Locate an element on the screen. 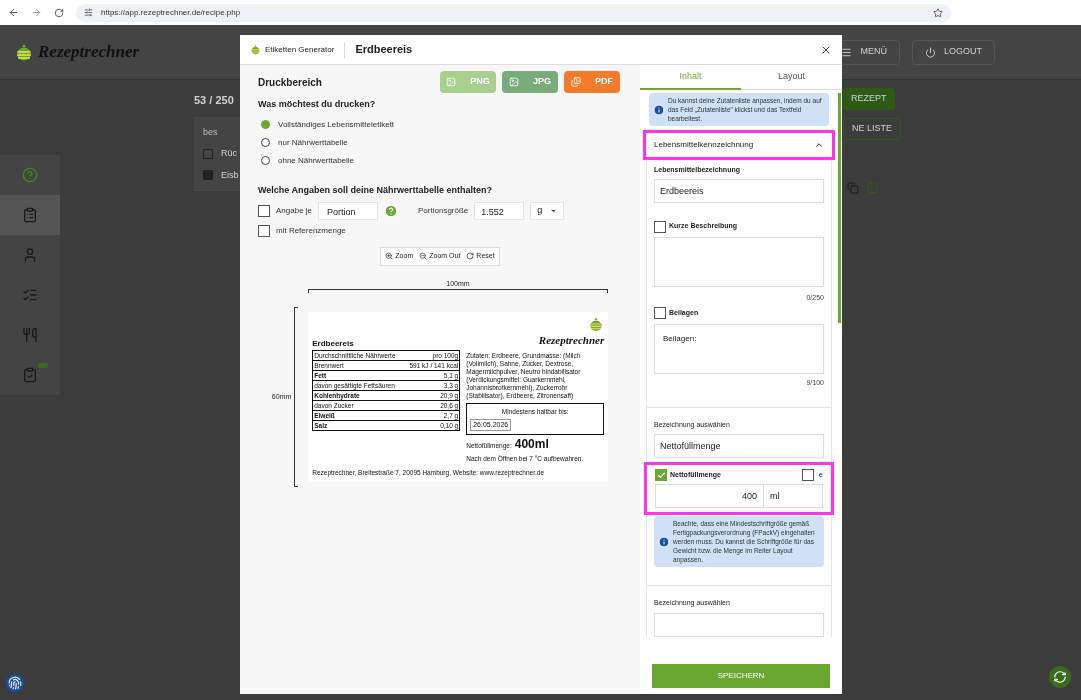 The image size is (1081, 700). images-icon is located at coordinates (576, 82).